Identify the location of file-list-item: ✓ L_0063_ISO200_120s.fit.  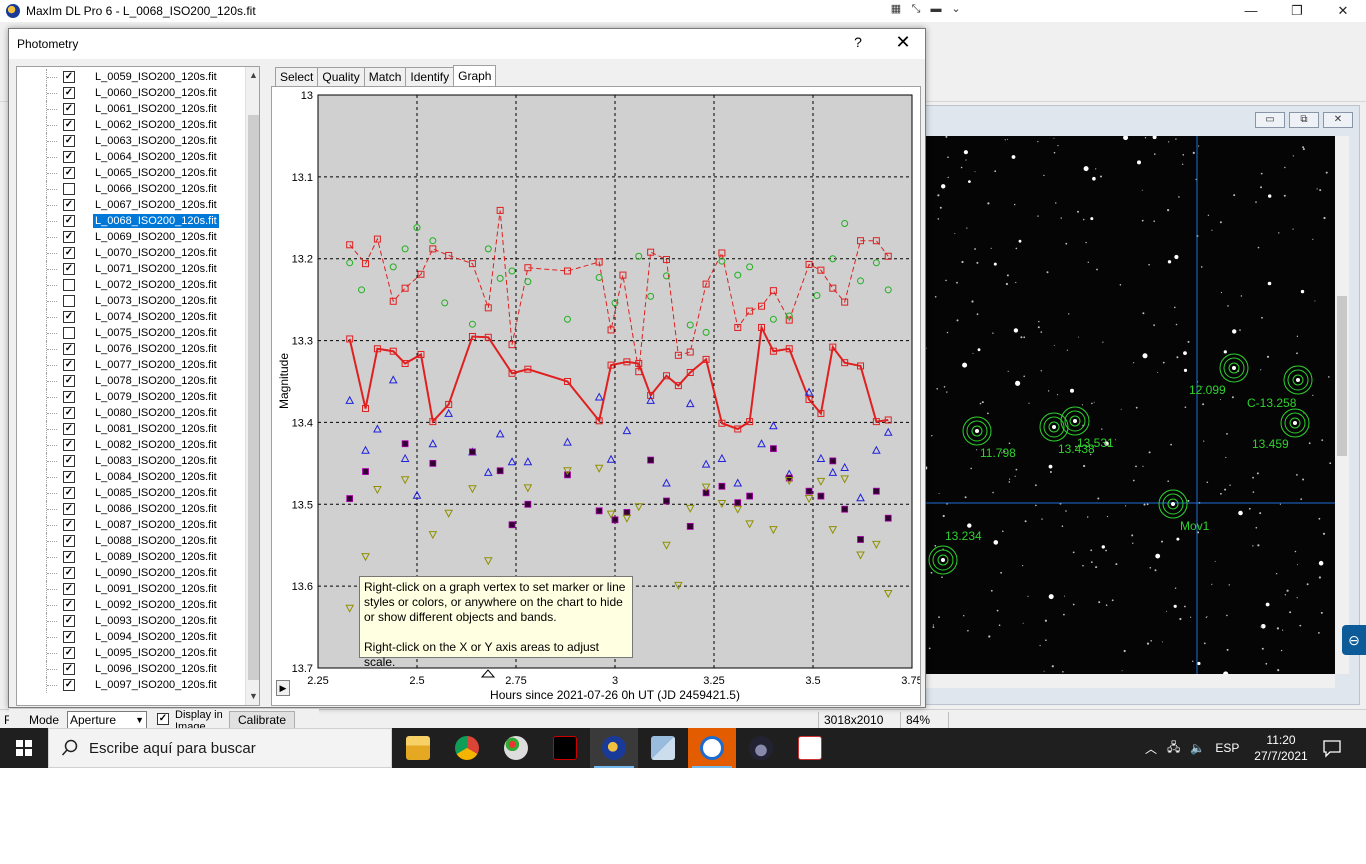
(131, 141).